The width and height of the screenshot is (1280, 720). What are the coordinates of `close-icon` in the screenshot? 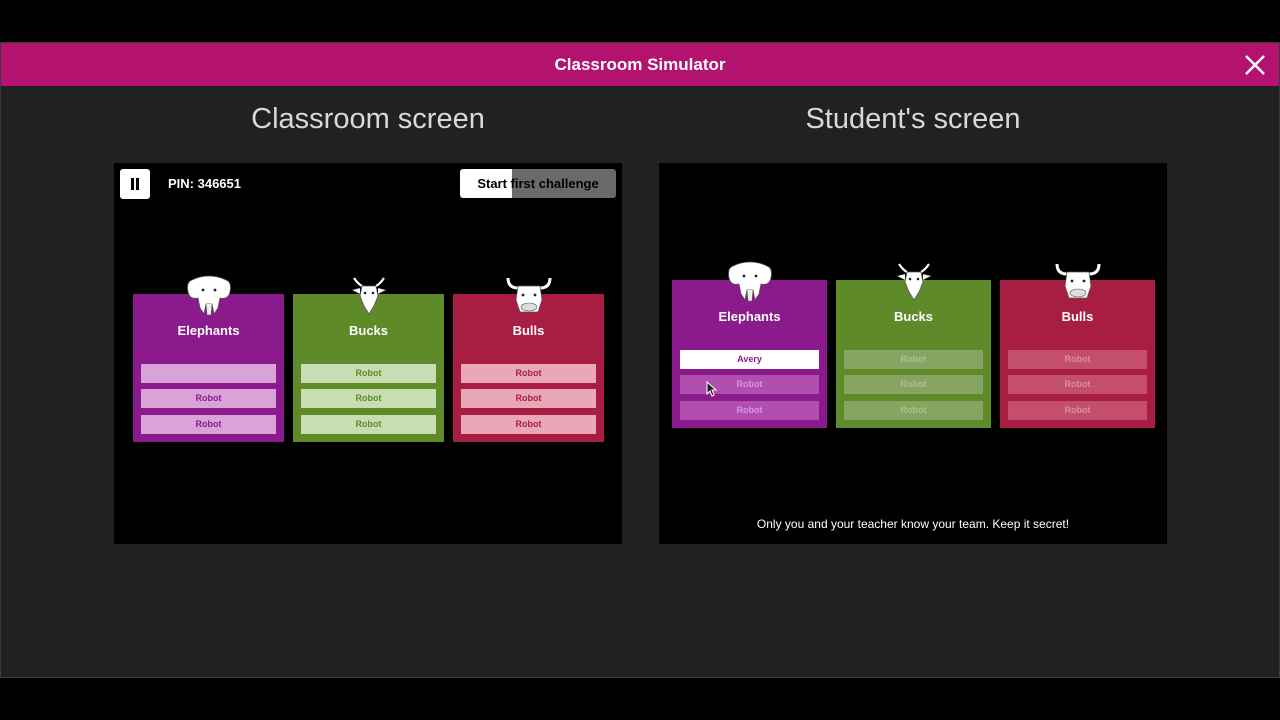 It's located at (1255, 65).